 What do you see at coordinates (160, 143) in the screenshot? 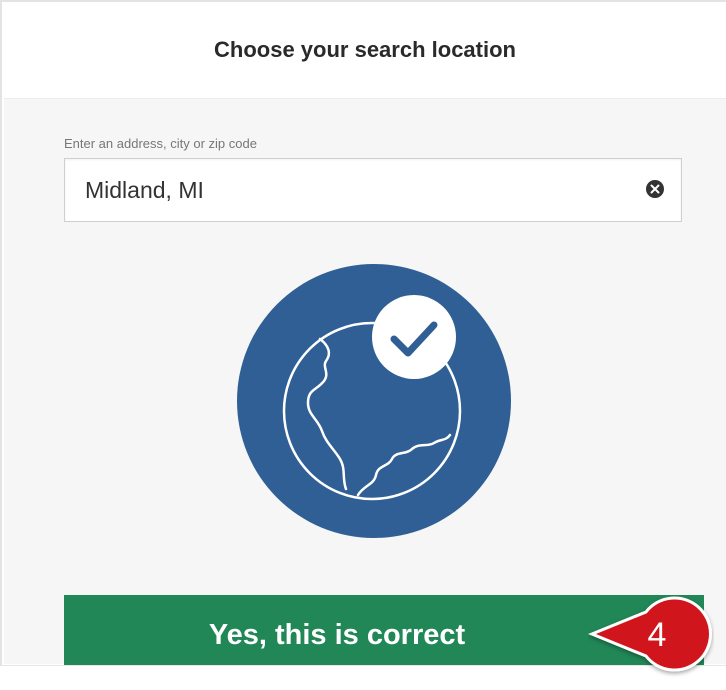
I see `location-field-label: Enter an address, city or zip code` at bounding box center [160, 143].